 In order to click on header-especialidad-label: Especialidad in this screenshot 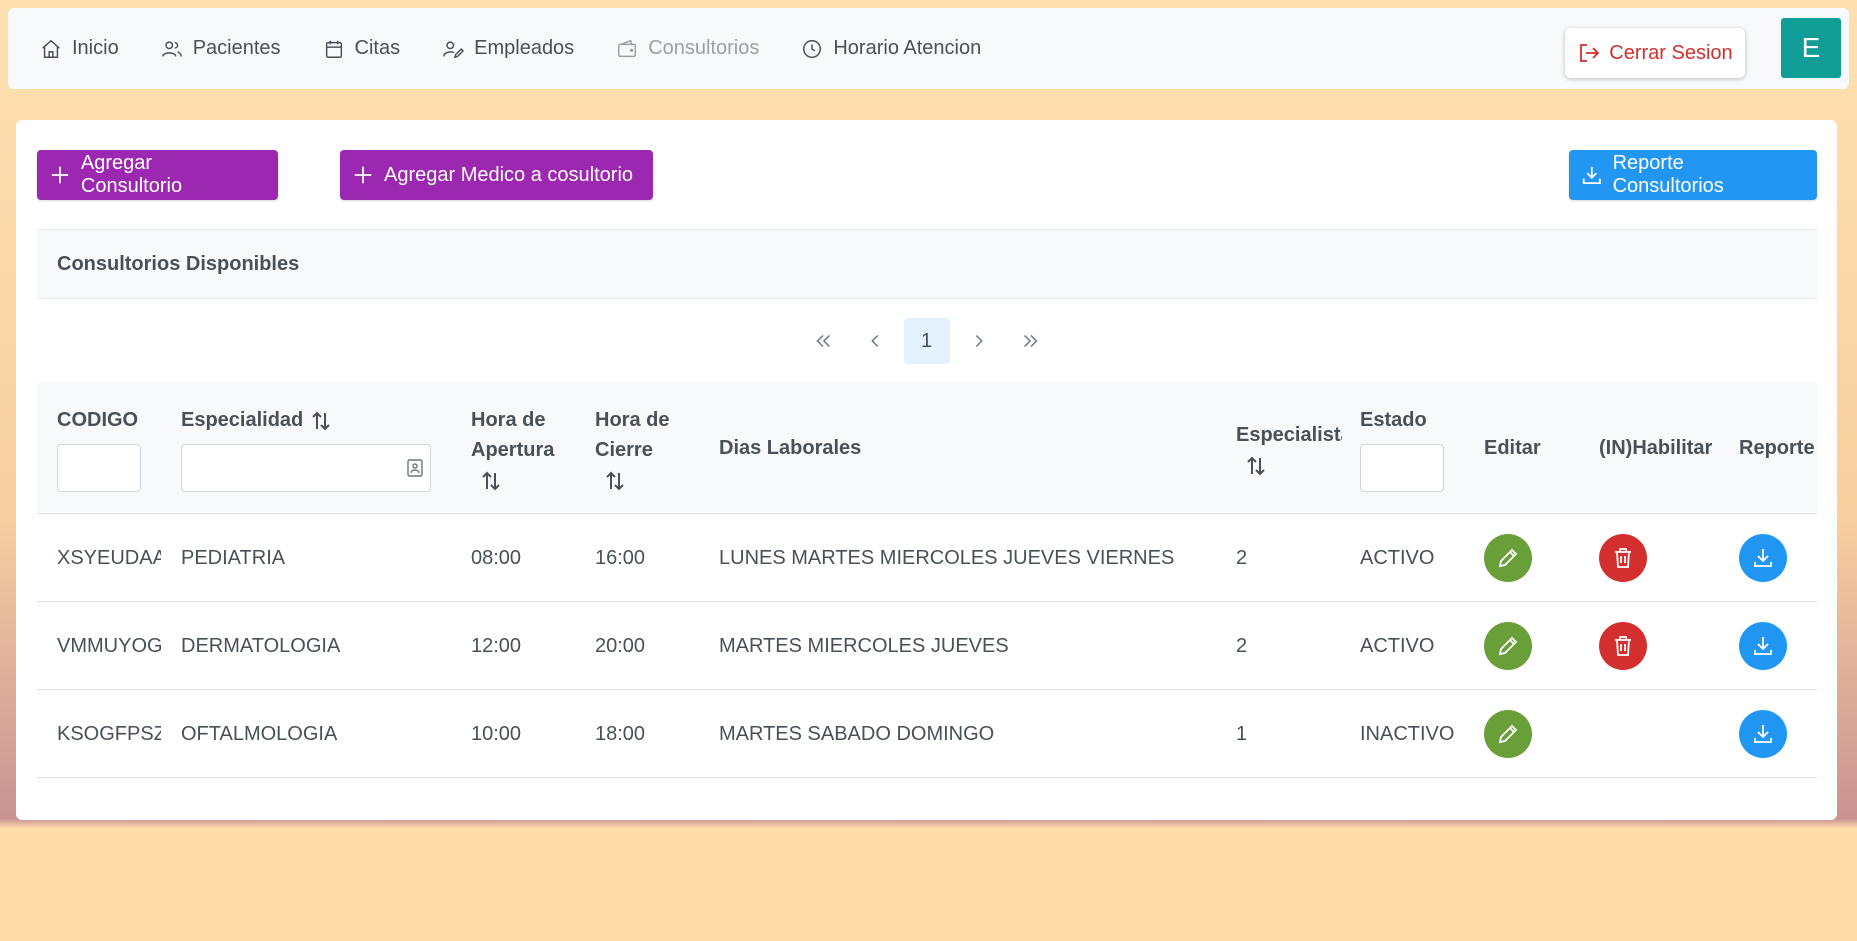, I will do `click(242, 420)`.